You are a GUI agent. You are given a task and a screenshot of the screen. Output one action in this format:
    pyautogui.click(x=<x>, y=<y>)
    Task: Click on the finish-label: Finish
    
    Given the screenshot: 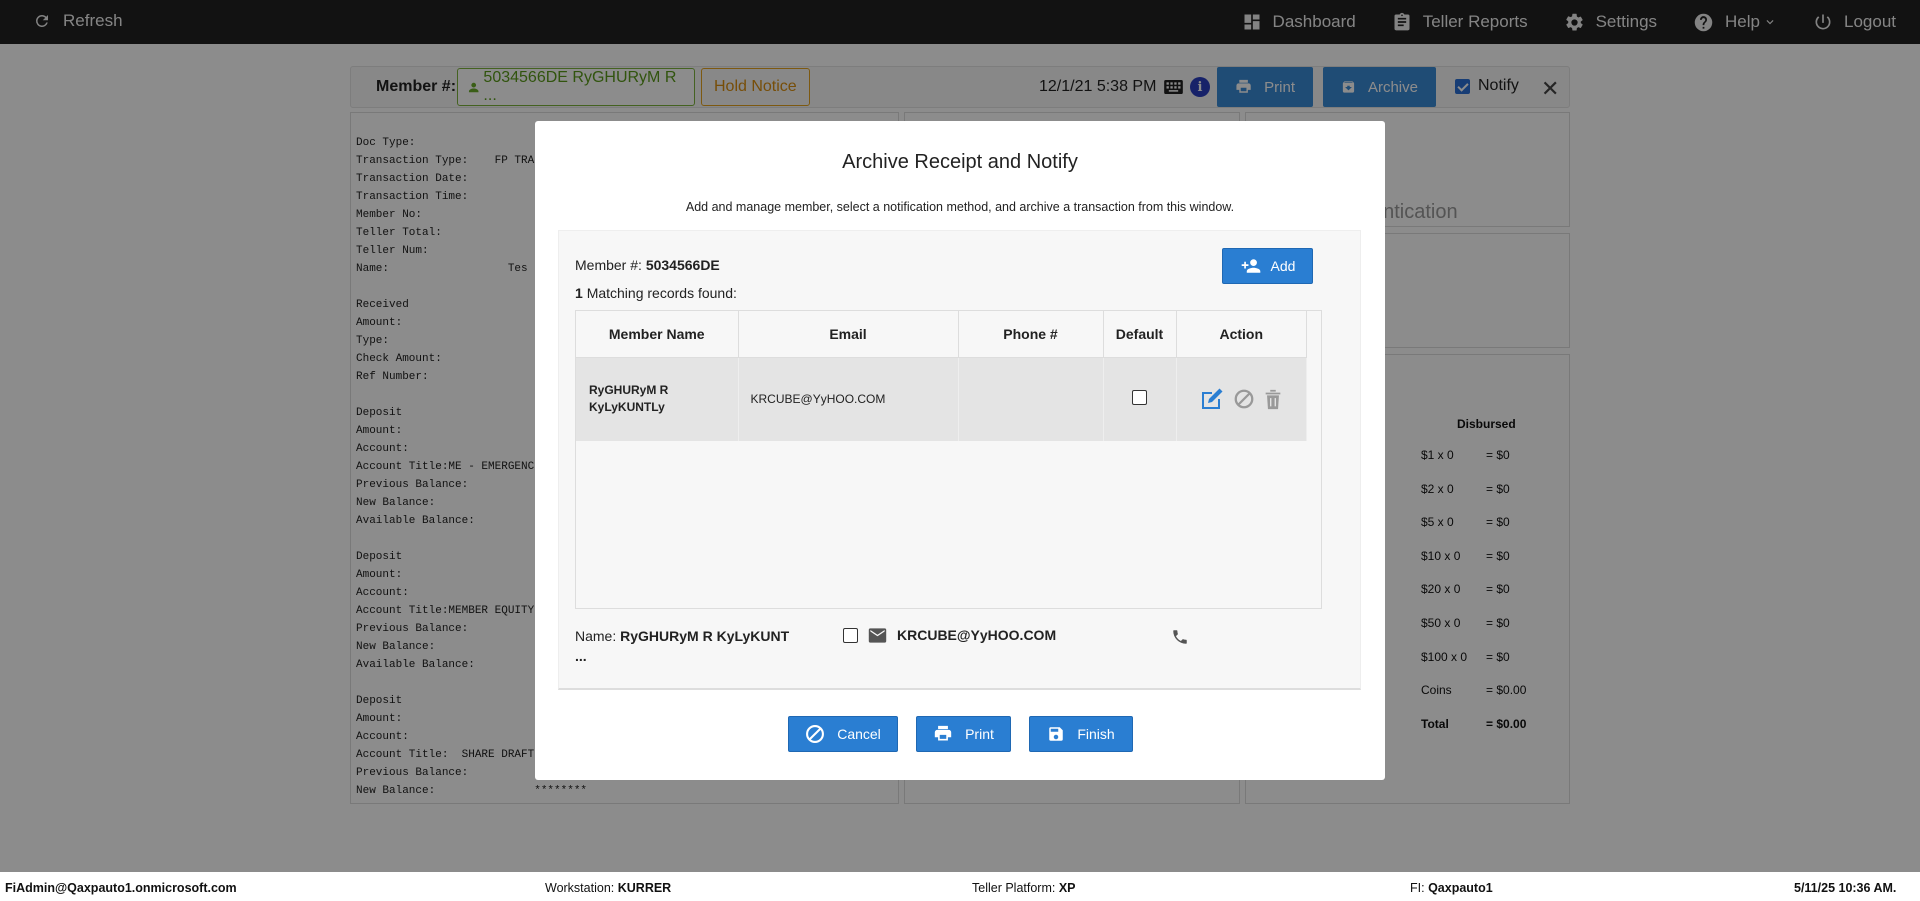 What is the action you would take?
    pyautogui.click(x=1096, y=734)
    